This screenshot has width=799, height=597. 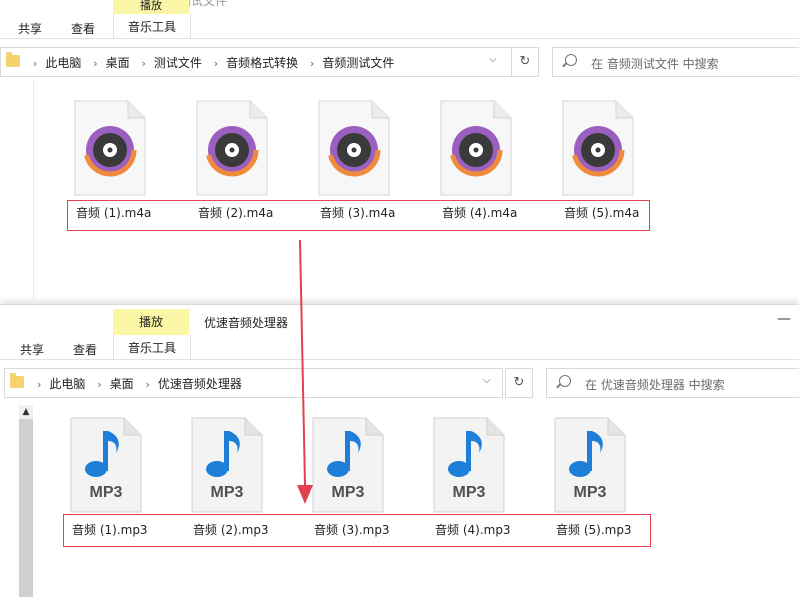 I want to click on address-bar: › 此电脑 › 桌面 › 测试文件 › 音频格式转换 › 音频测试文件 ⌵, so click(x=256, y=62).